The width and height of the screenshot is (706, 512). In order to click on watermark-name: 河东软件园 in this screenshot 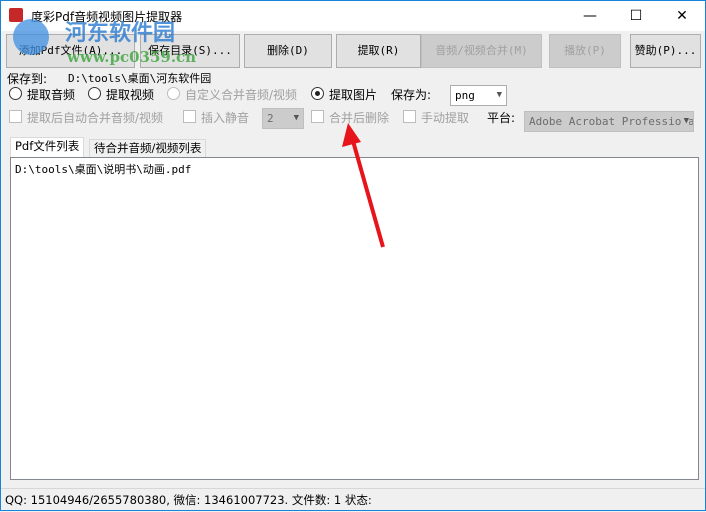, I will do `click(120, 33)`.